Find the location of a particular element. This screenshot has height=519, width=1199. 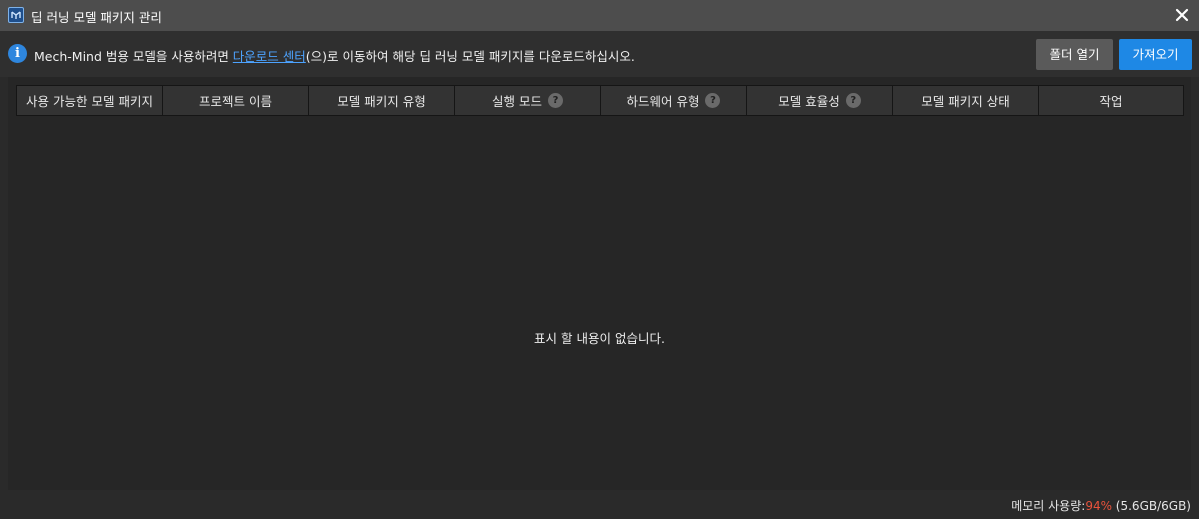

column-label: 프로젝트 이름 is located at coordinates (235, 101).